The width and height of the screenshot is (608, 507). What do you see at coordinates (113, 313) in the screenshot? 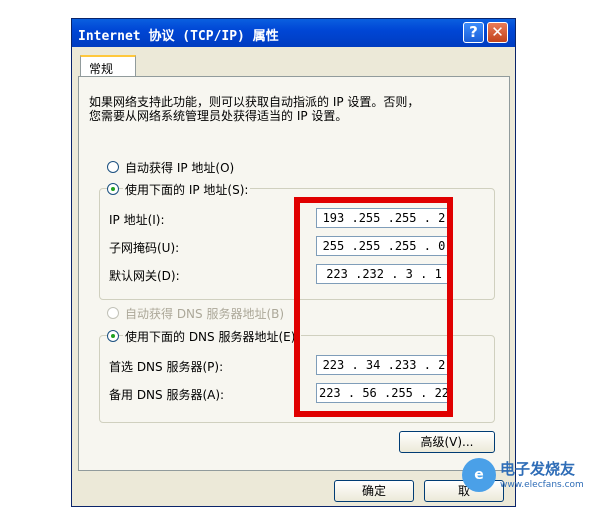
I see `auto-dns-radio` at bounding box center [113, 313].